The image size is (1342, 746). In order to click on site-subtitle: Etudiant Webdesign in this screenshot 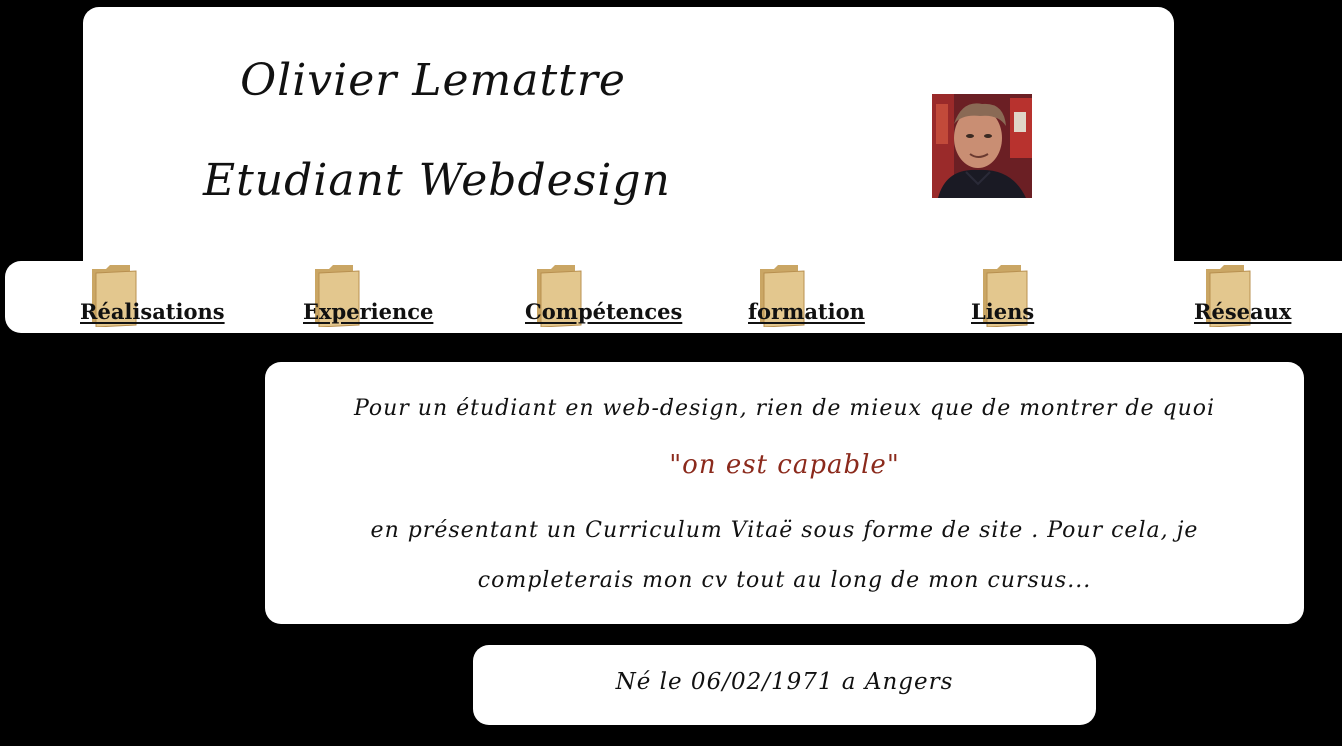, I will do `click(437, 180)`.